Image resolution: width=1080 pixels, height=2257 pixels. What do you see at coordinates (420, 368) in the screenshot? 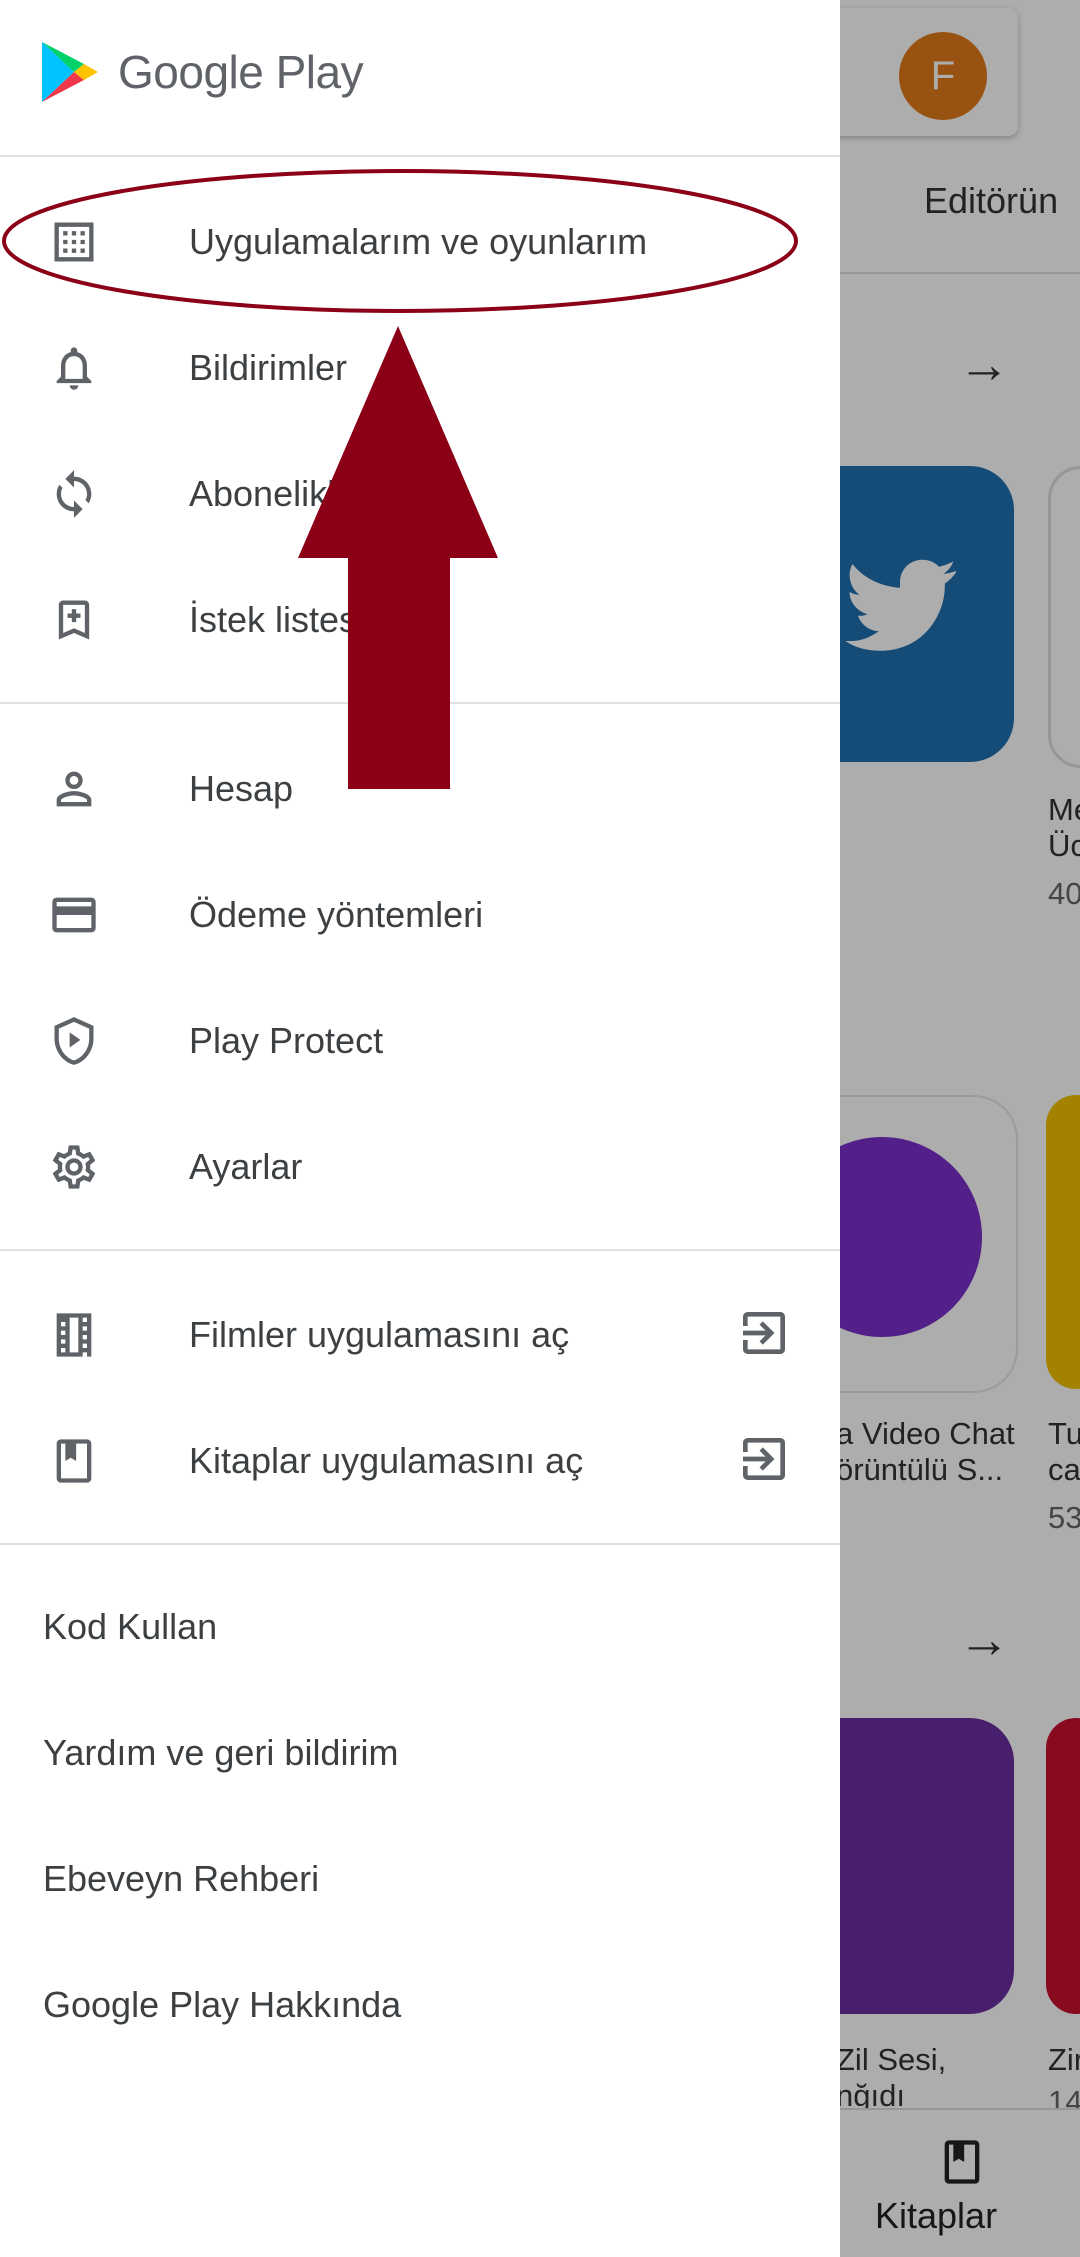
I see `menu-item-notifications: Bildirimler` at bounding box center [420, 368].